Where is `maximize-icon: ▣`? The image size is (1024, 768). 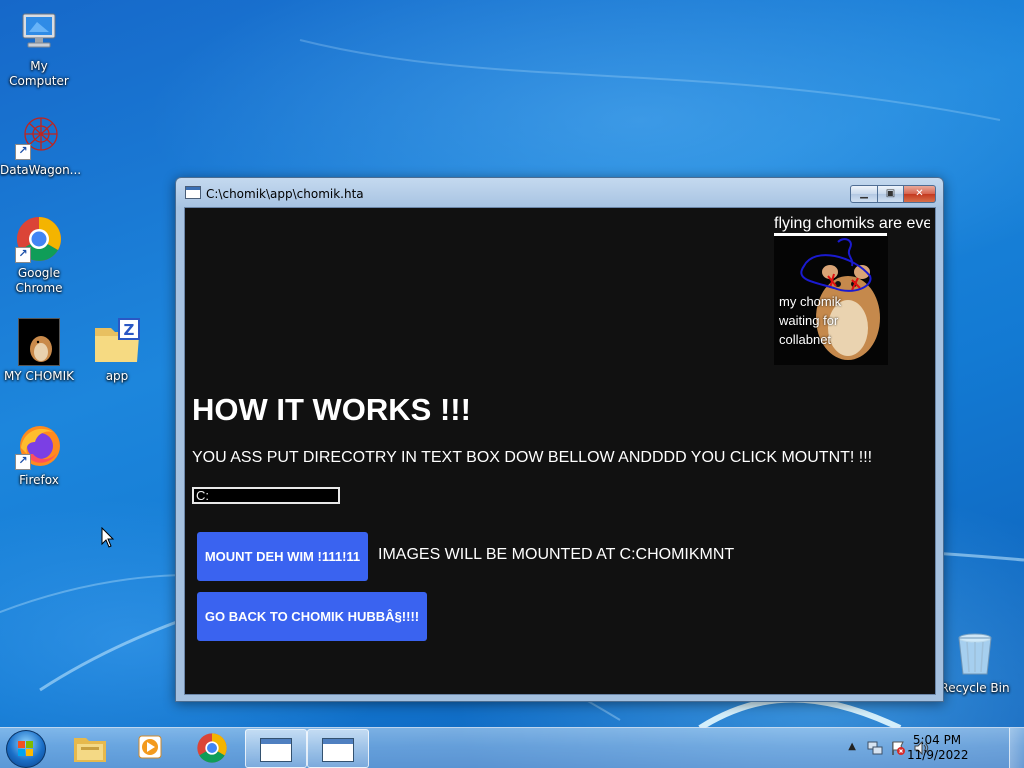
maximize-icon: ▣ is located at coordinates (890, 193).